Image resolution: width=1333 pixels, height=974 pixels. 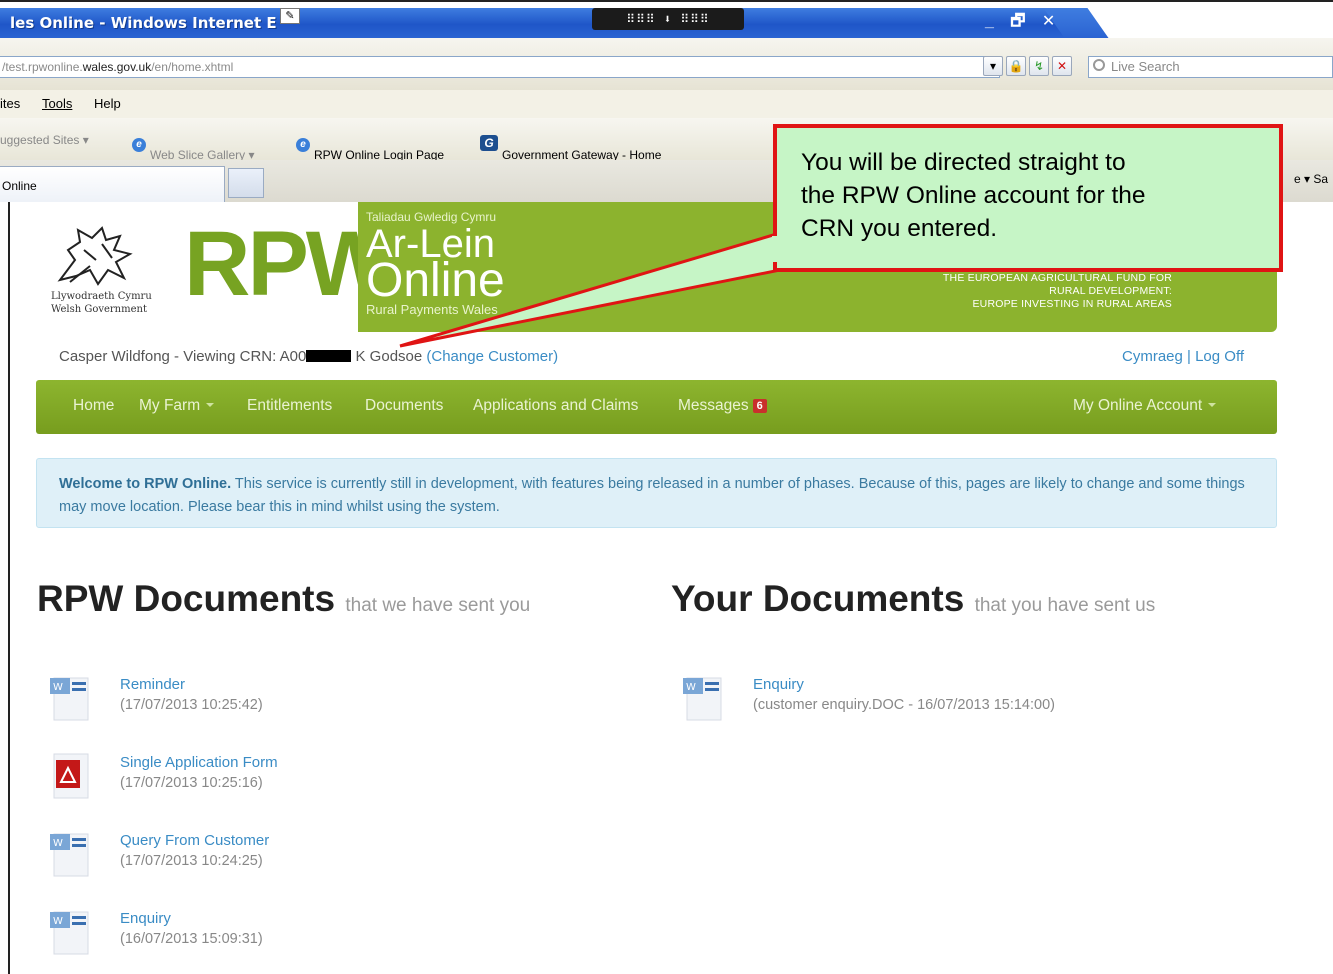 What do you see at coordinates (666, 104) in the screenshot?
I see `menu-bar: ites Tools Help` at bounding box center [666, 104].